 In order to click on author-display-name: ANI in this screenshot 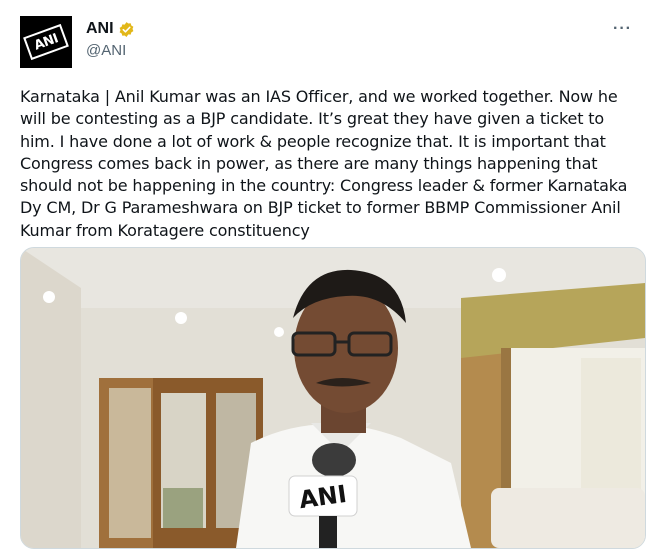, I will do `click(100, 29)`.